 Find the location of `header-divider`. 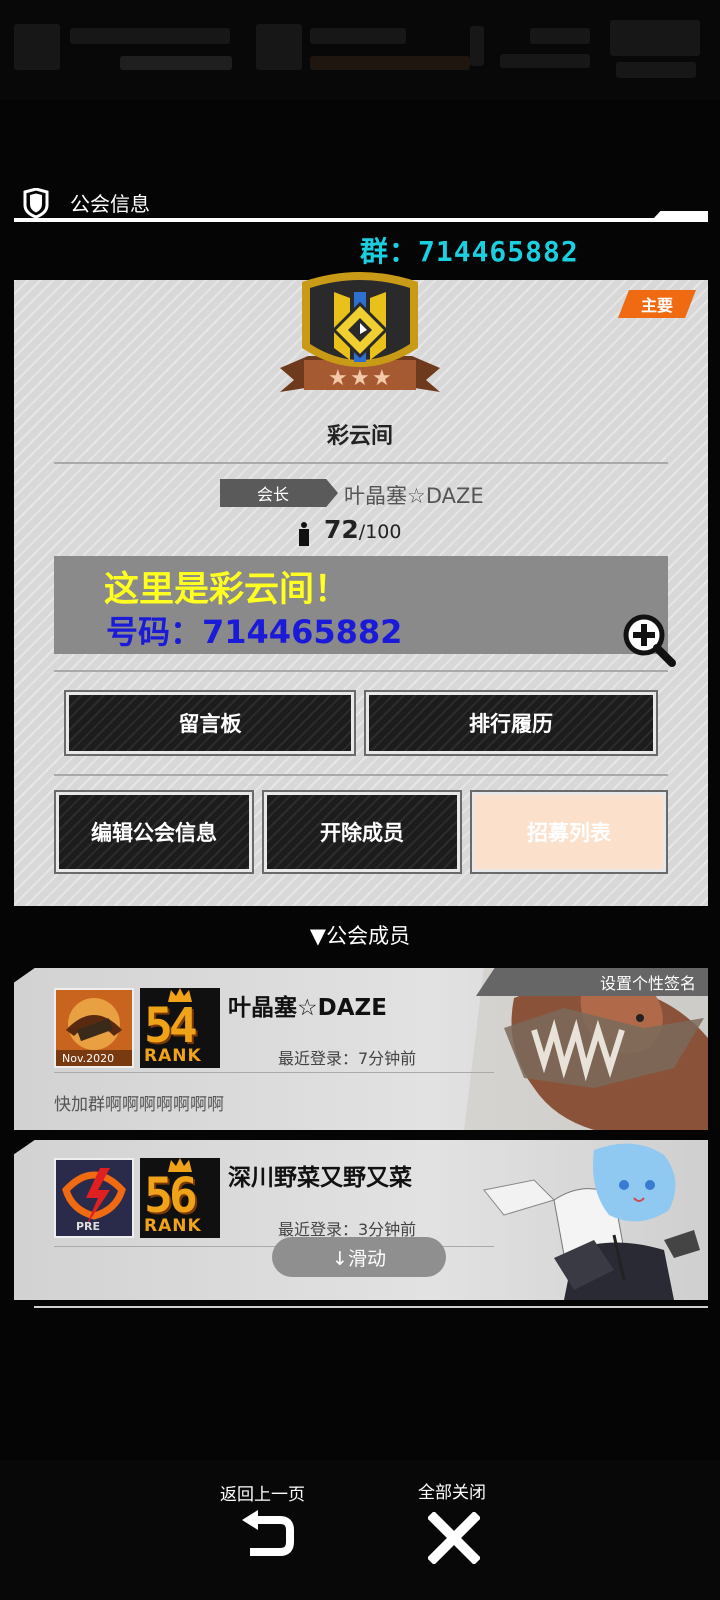

header-divider is located at coordinates (361, 220).